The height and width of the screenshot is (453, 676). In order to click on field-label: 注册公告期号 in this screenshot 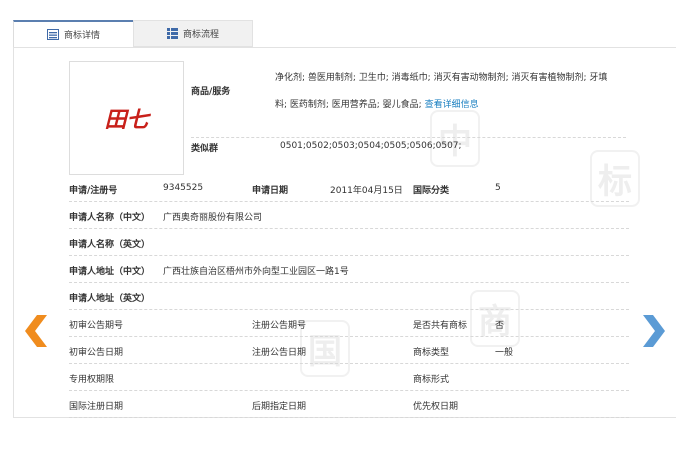, I will do `click(279, 326)`.